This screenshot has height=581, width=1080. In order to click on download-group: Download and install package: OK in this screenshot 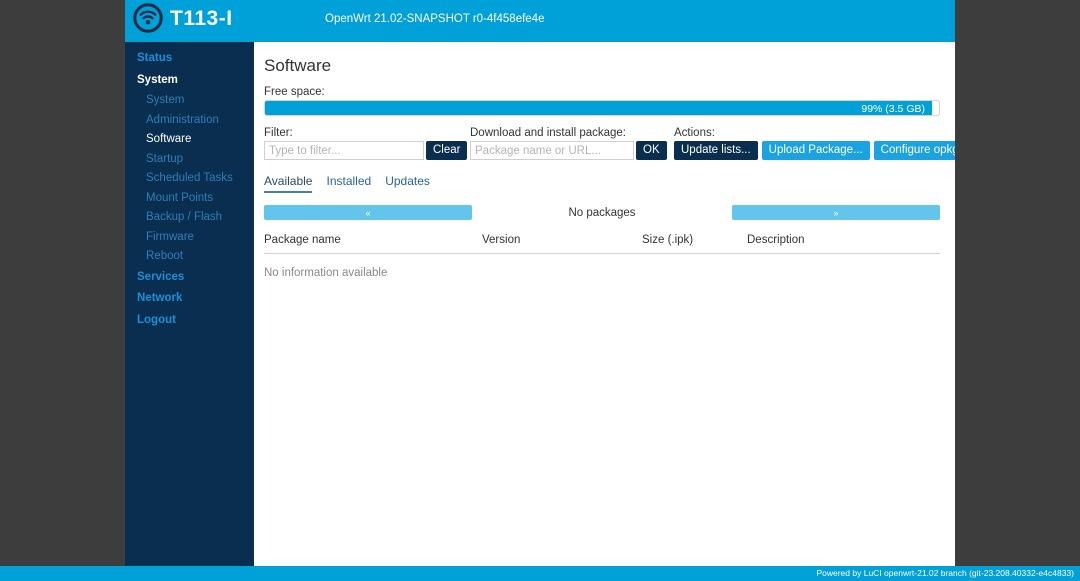, I will do `click(568, 143)`.